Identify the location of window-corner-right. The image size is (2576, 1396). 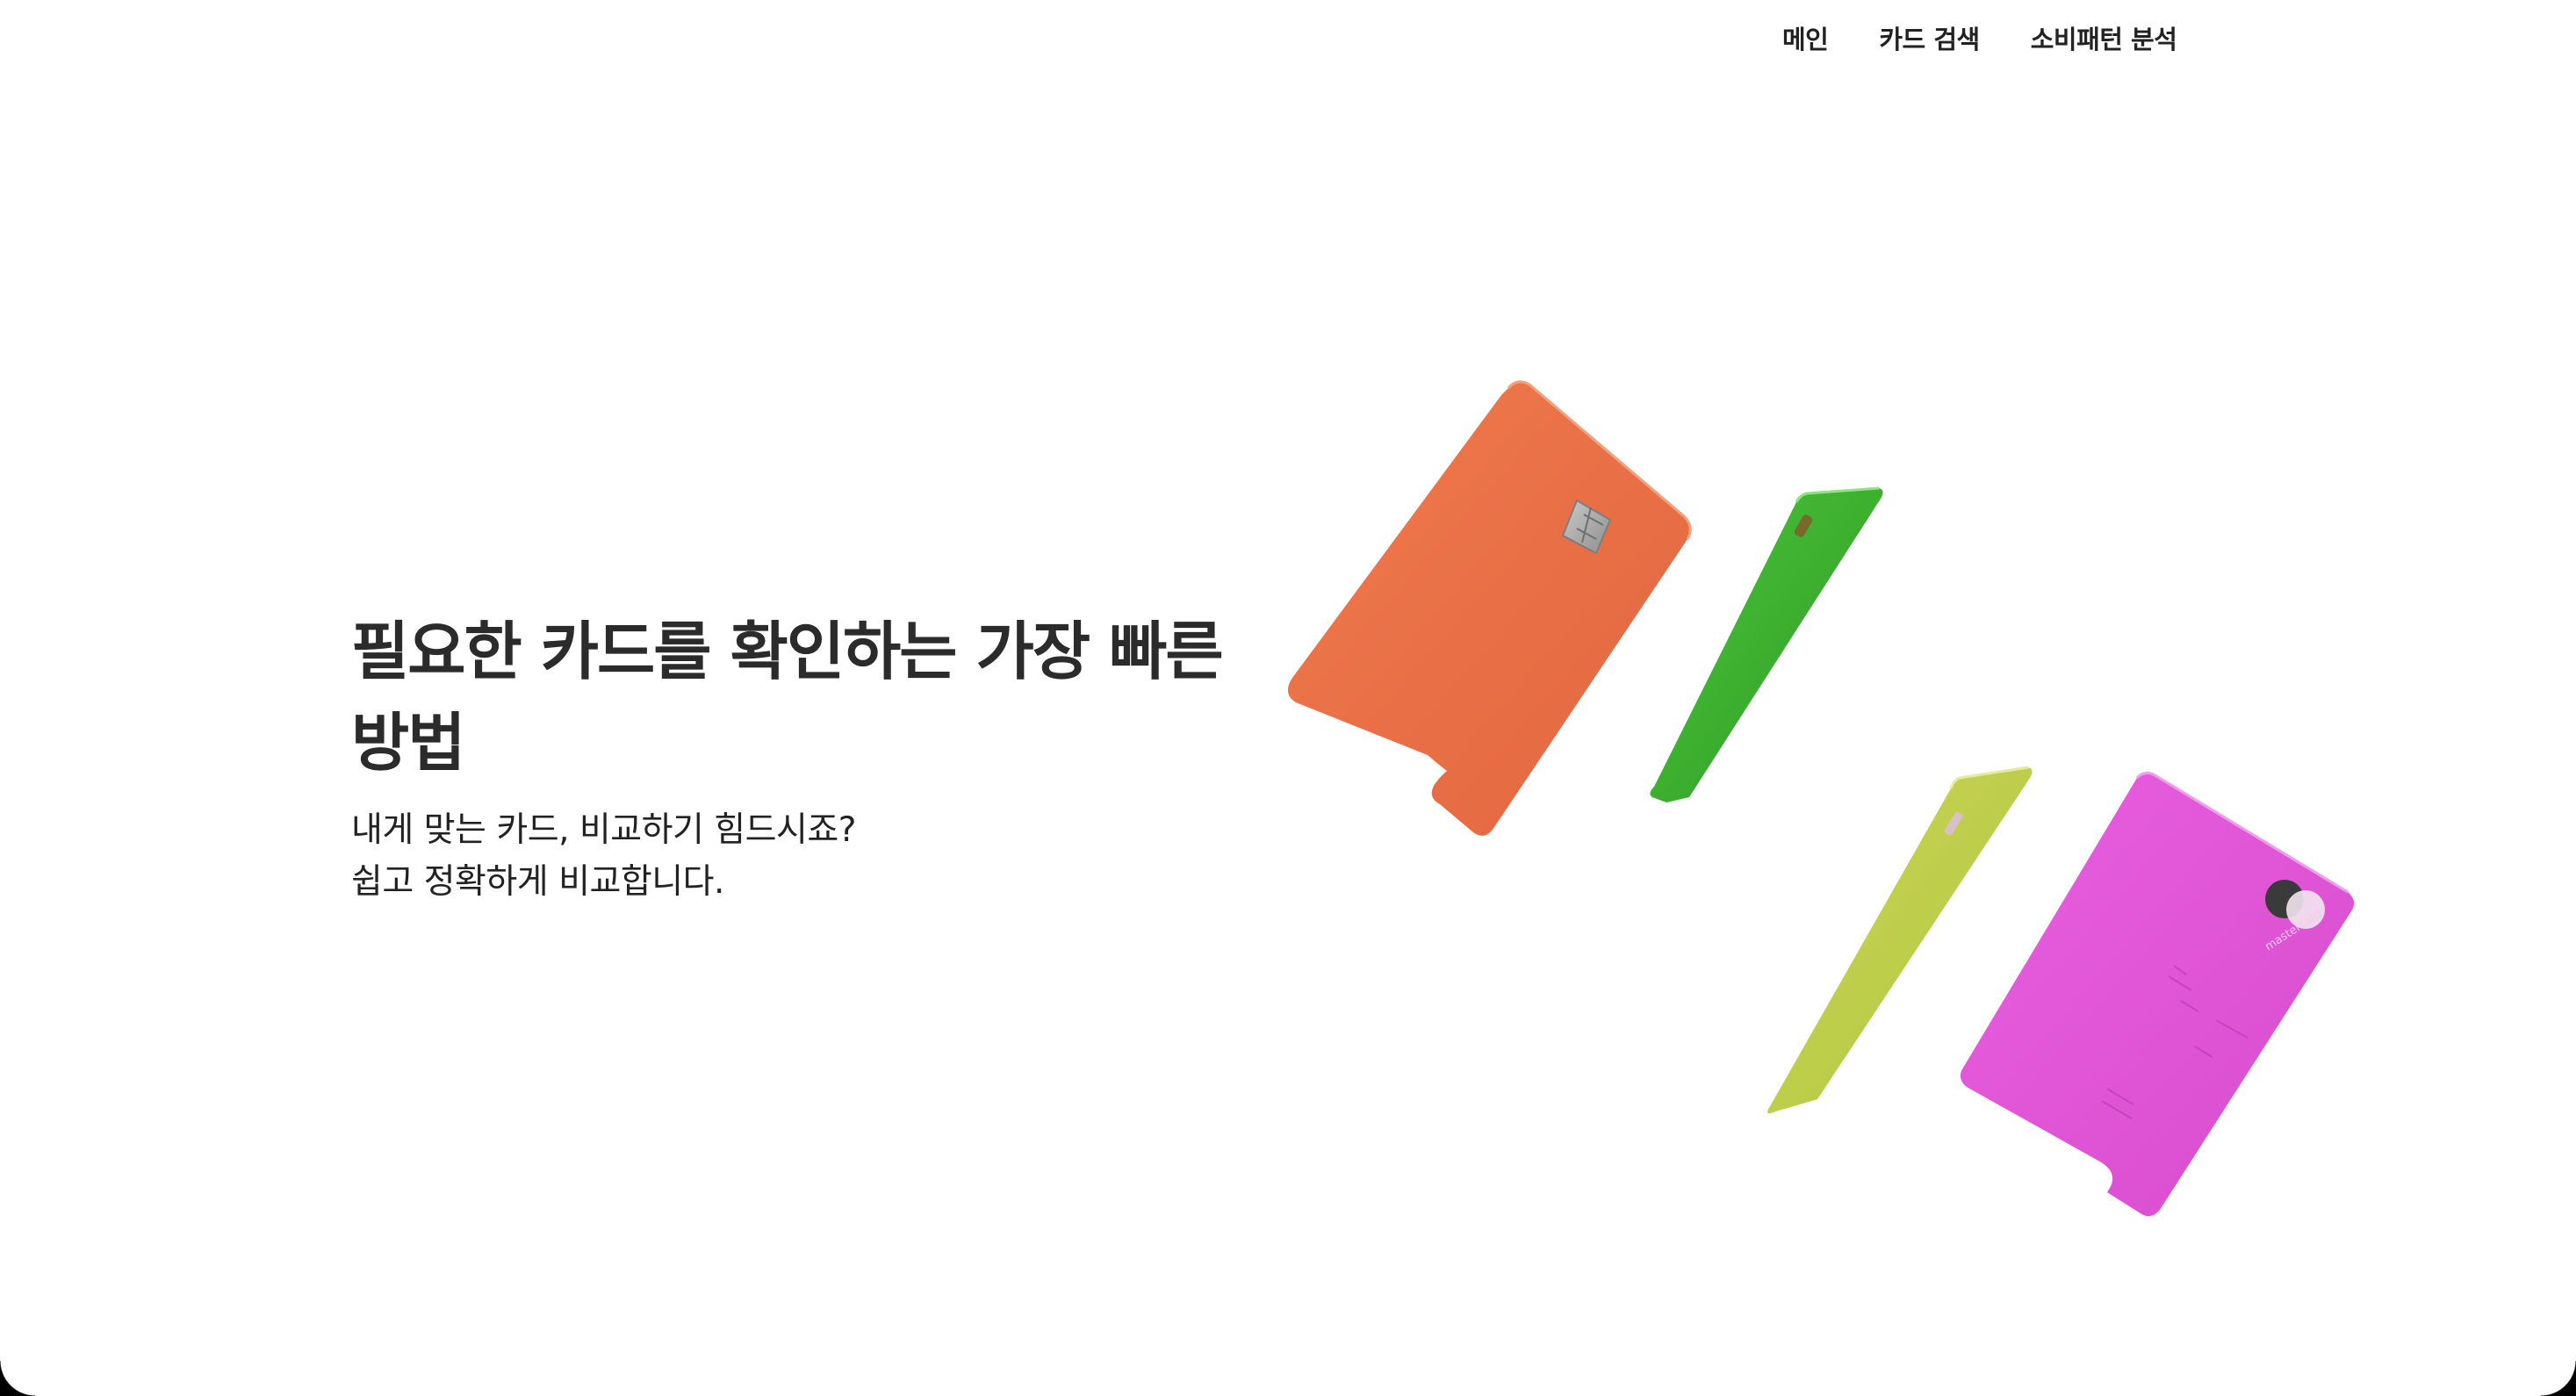
(2558, 1379).